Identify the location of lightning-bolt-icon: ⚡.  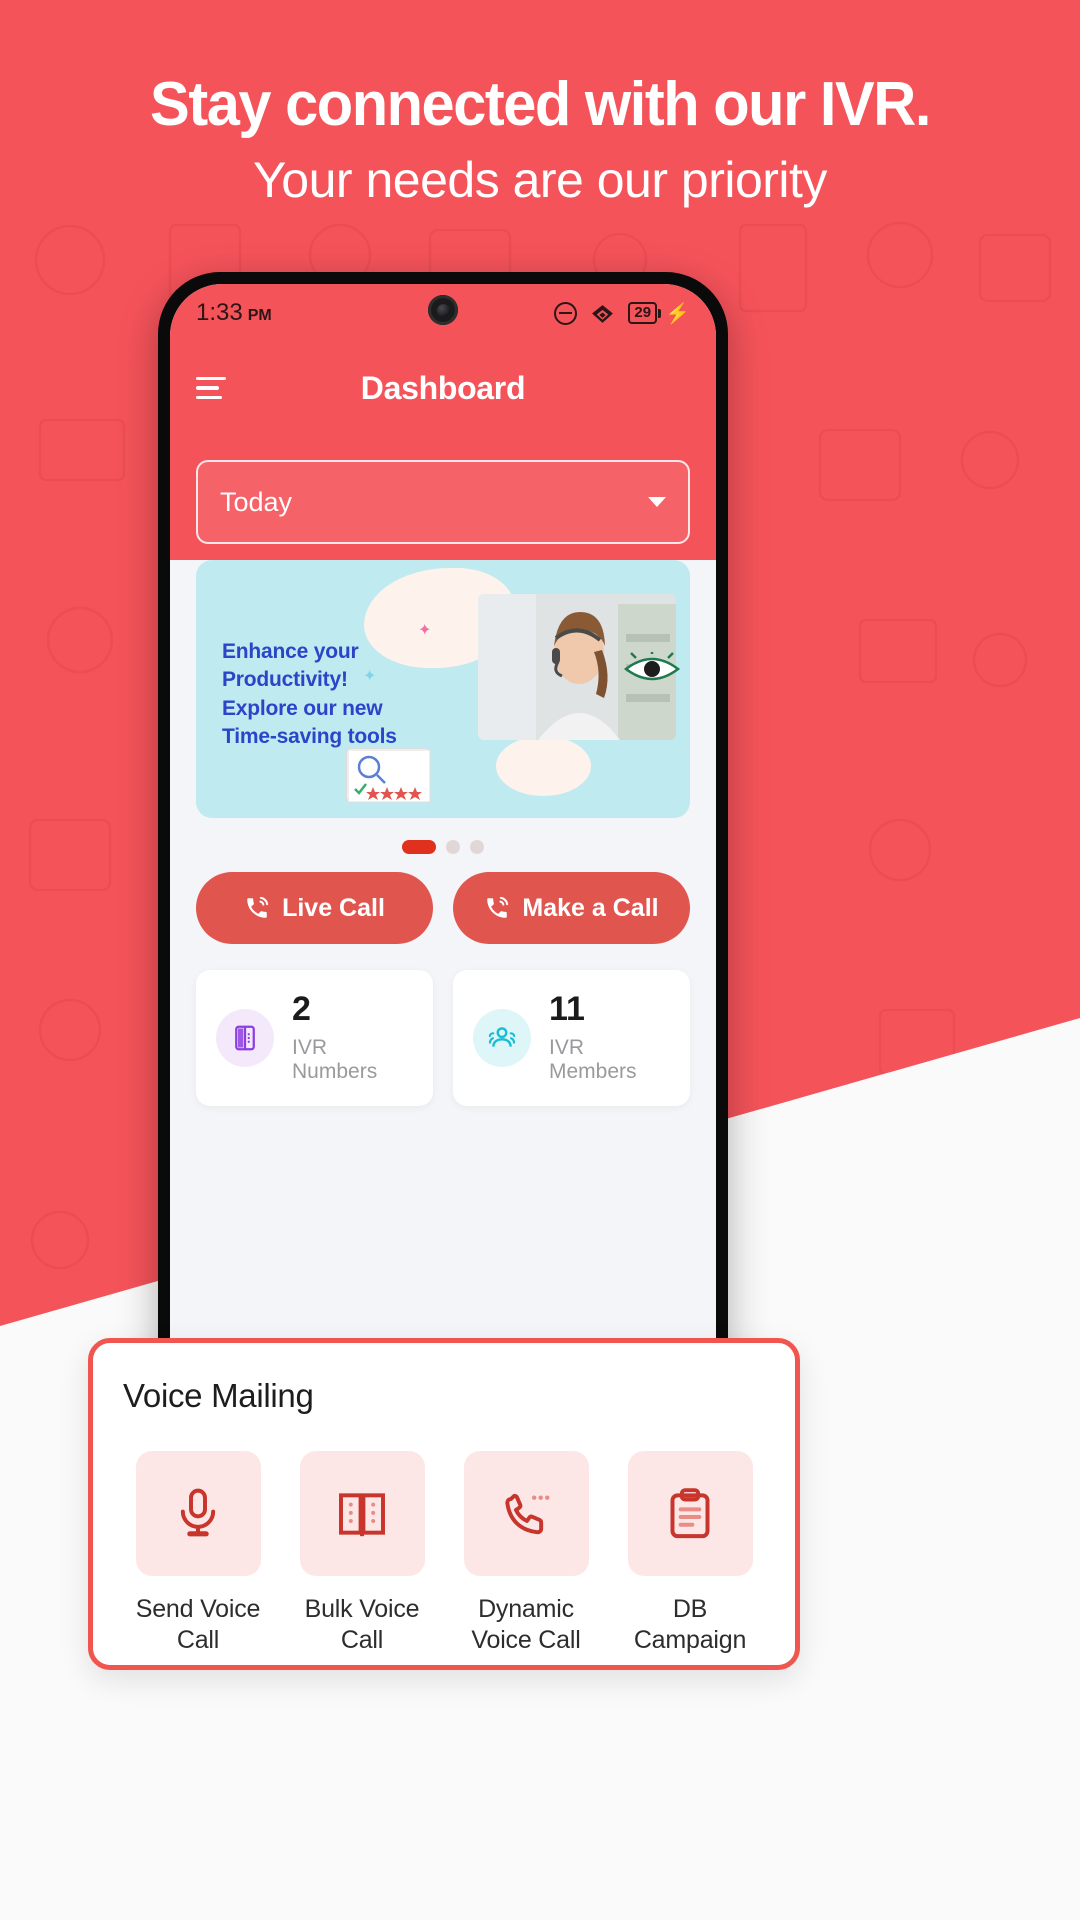
(677, 313).